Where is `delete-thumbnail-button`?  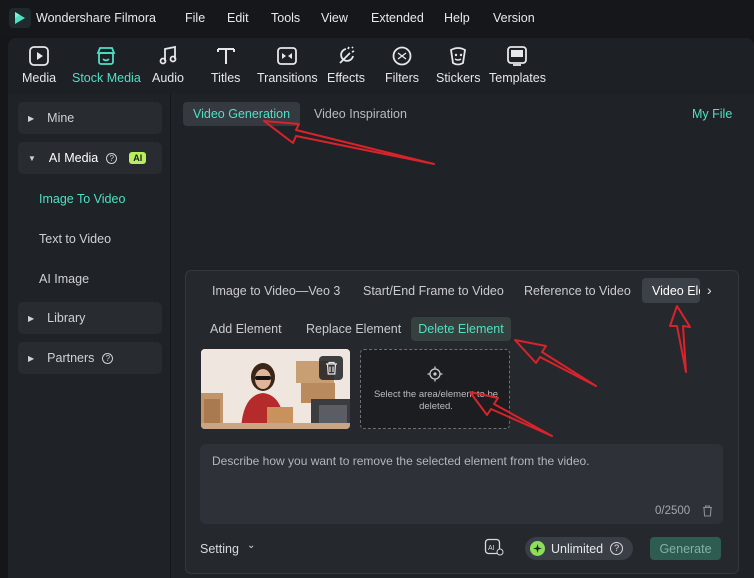
delete-thumbnail-button is located at coordinates (331, 368).